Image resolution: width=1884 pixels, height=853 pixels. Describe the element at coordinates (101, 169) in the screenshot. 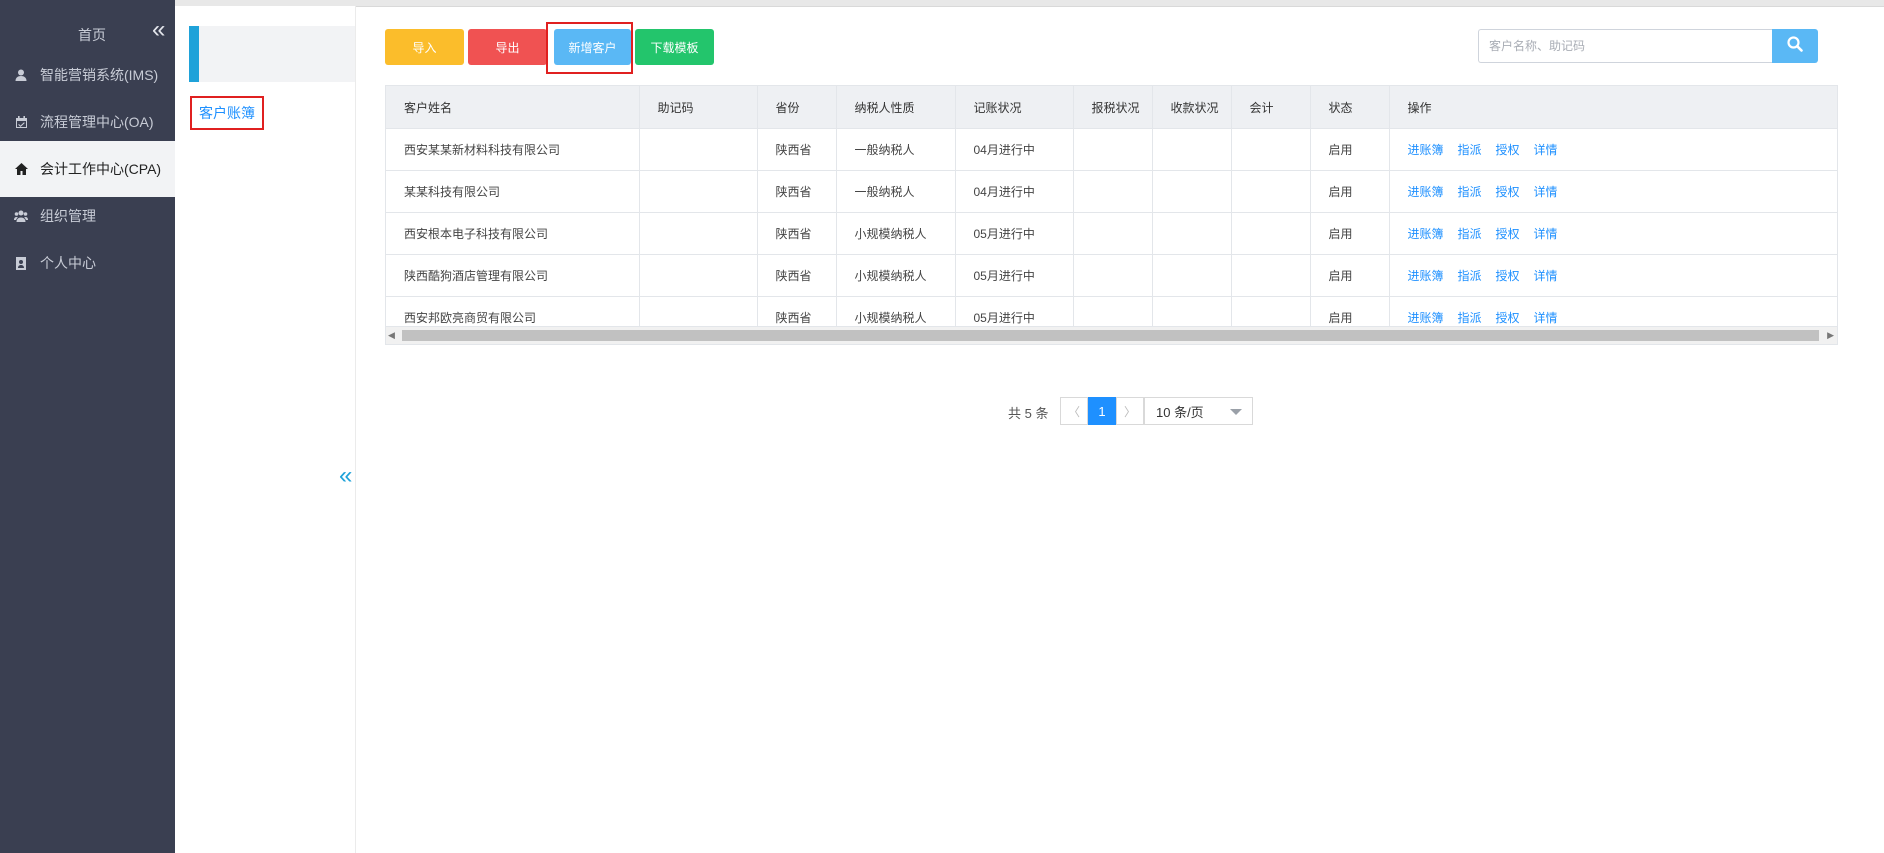

I see `nav-item-label: 会计工作中心(CPA)` at that location.